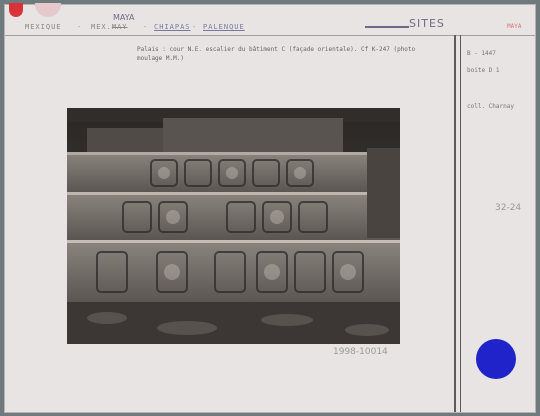  What do you see at coordinates (224, 27) in the screenshot?
I see `header-site: PALENQUE` at bounding box center [224, 27].